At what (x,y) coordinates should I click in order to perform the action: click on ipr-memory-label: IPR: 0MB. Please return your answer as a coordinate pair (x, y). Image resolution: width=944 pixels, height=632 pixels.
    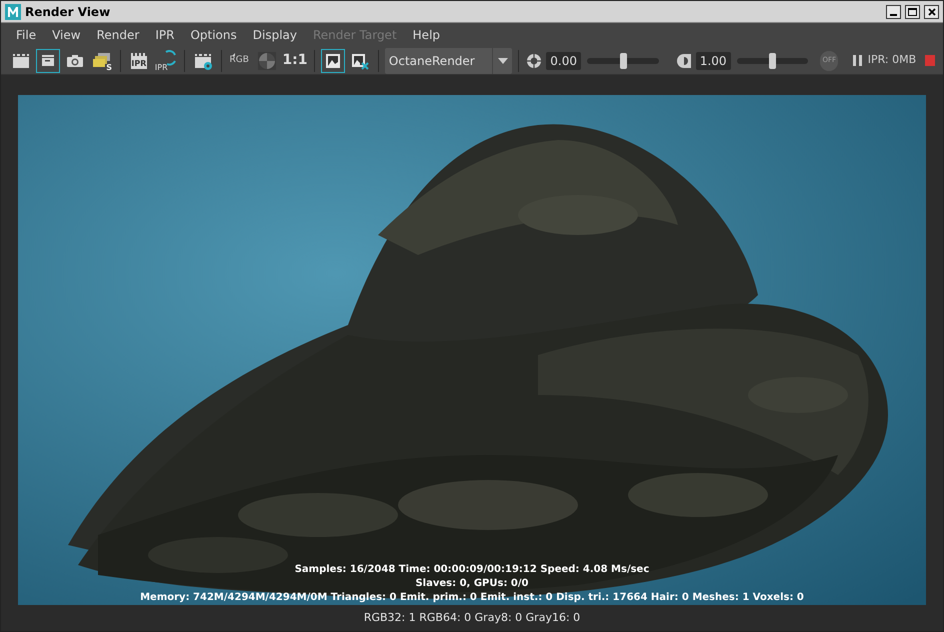
    Looking at the image, I should click on (892, 60).